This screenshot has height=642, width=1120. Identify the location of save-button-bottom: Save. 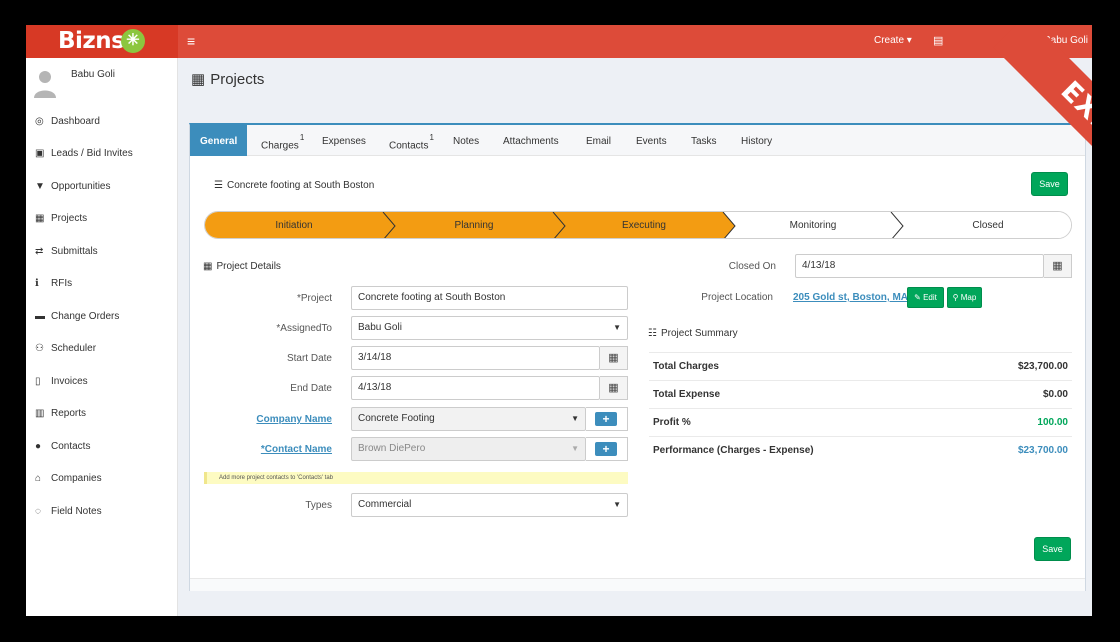
(1052, 549).